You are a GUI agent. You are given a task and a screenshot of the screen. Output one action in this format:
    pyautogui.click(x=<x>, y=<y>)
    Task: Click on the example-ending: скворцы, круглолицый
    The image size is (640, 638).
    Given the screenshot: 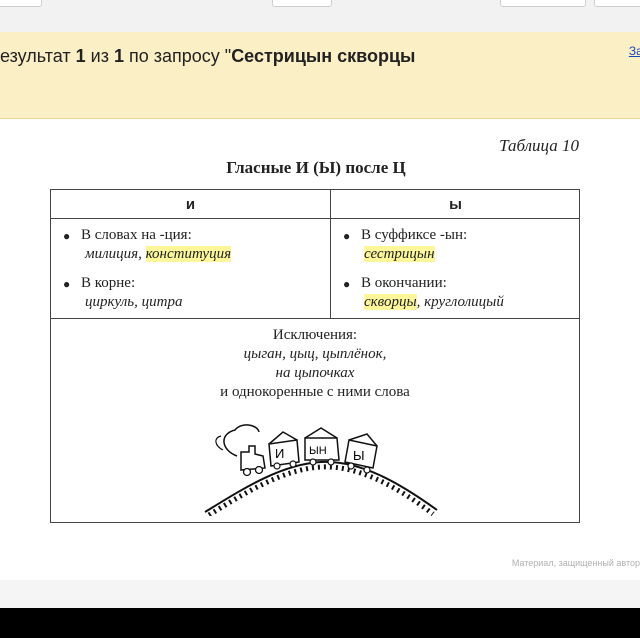 What is the action you would take?
    pyautogui.click(x=434, y=302)
    